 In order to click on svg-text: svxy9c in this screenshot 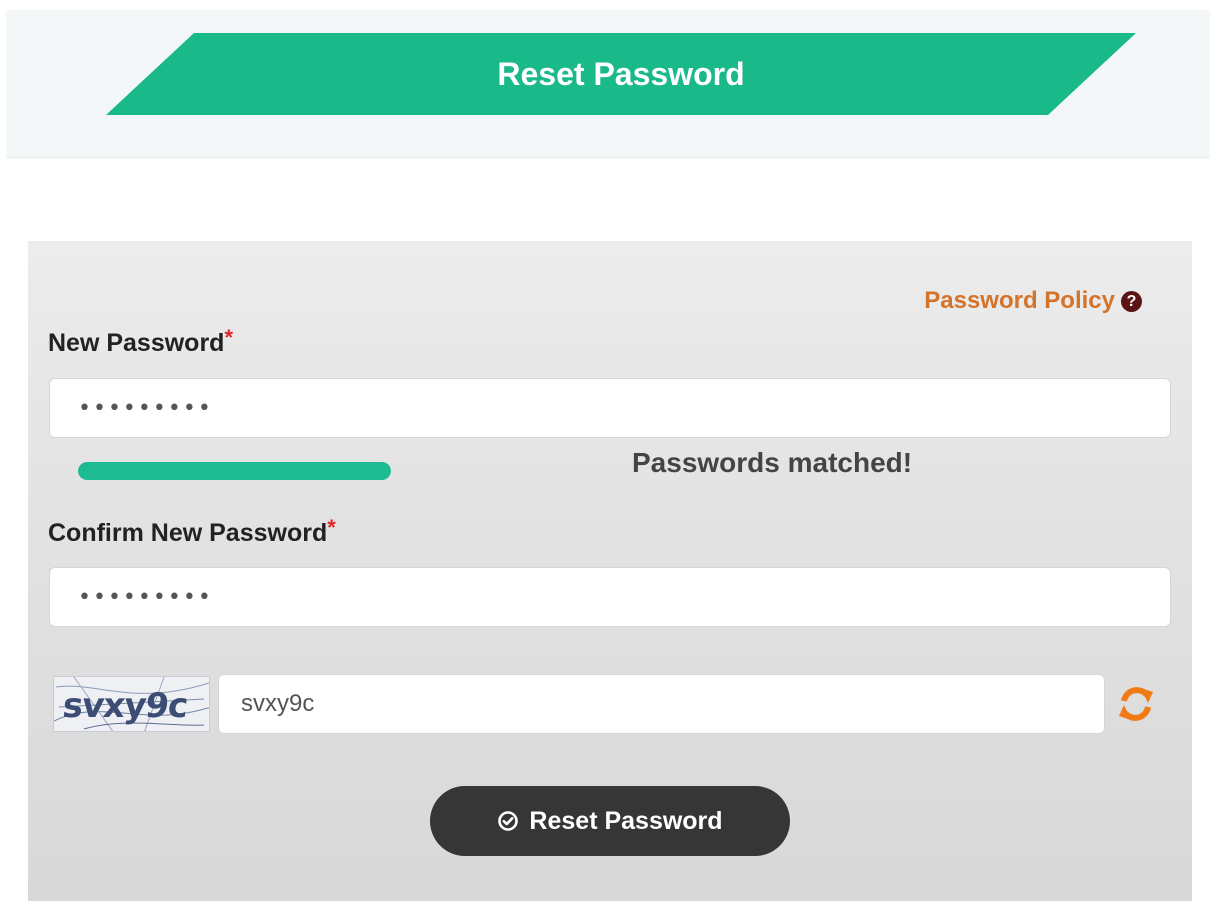, I will do `click(125, 706)`.